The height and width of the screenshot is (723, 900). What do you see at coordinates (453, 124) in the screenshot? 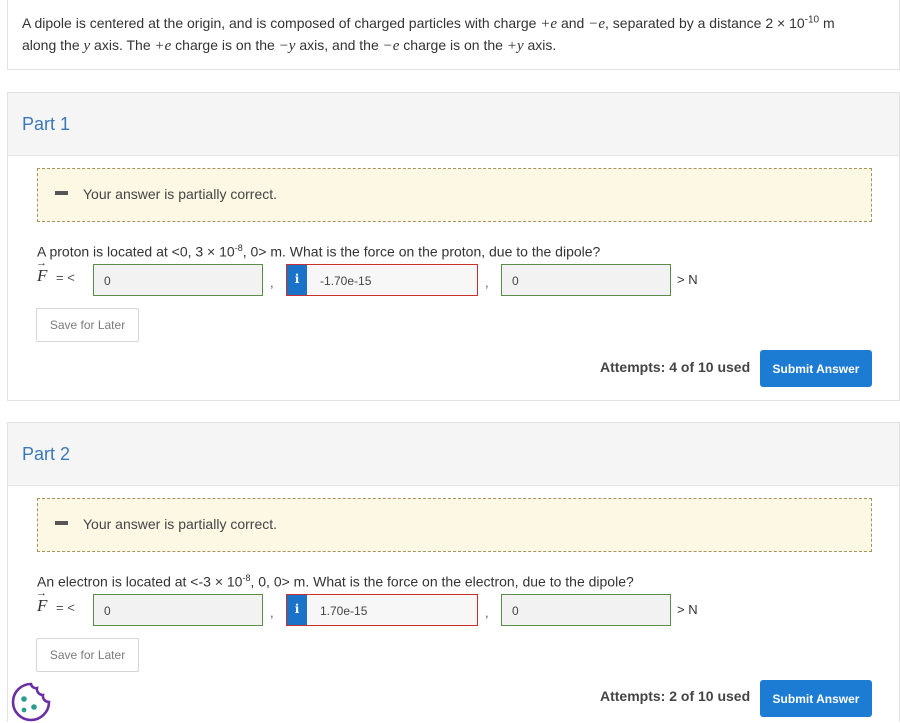
I see `part-1-header: Part 1` at bounding box center [453, 124].